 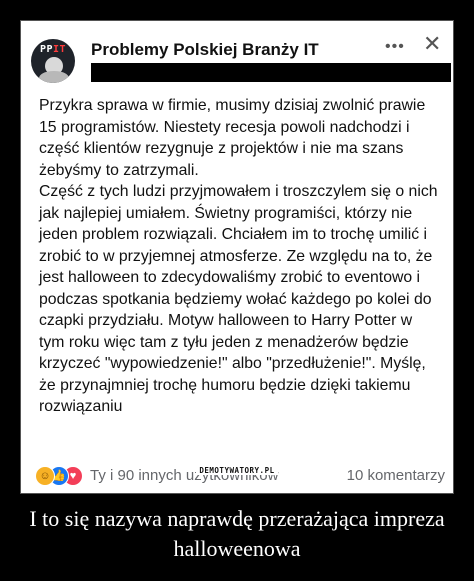 I want to click on more-icon: •••, so click(x=395, y=47).